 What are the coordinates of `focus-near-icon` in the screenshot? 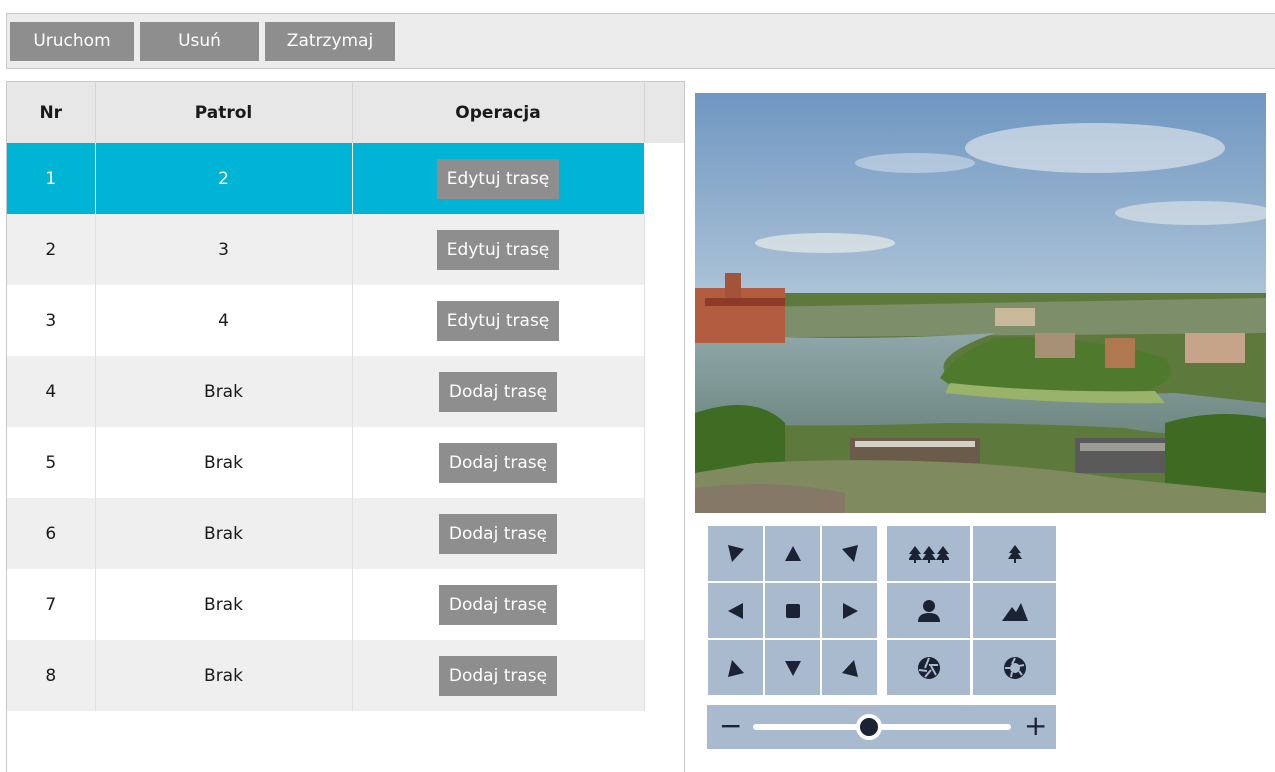 It's located at (928, 610).